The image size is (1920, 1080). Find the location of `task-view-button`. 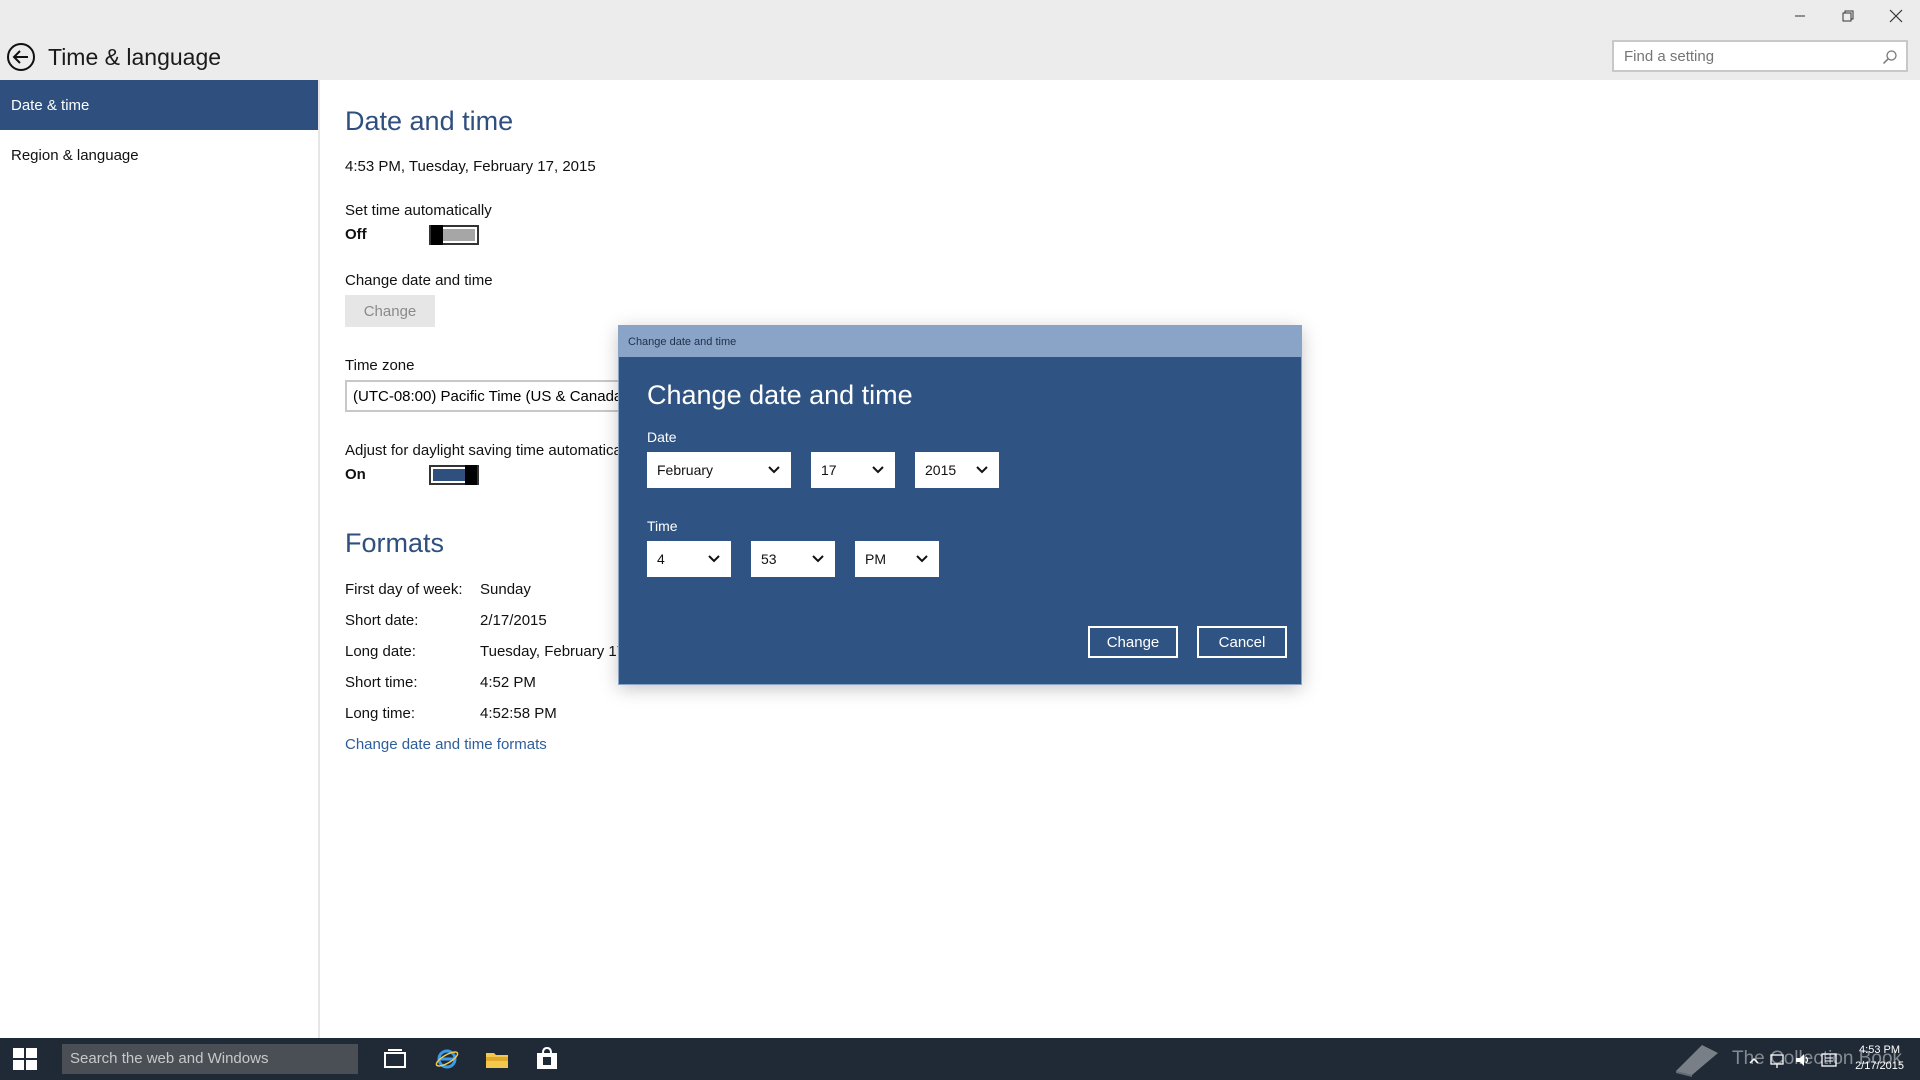

task-view-button is located at coordinates (395, 1059).